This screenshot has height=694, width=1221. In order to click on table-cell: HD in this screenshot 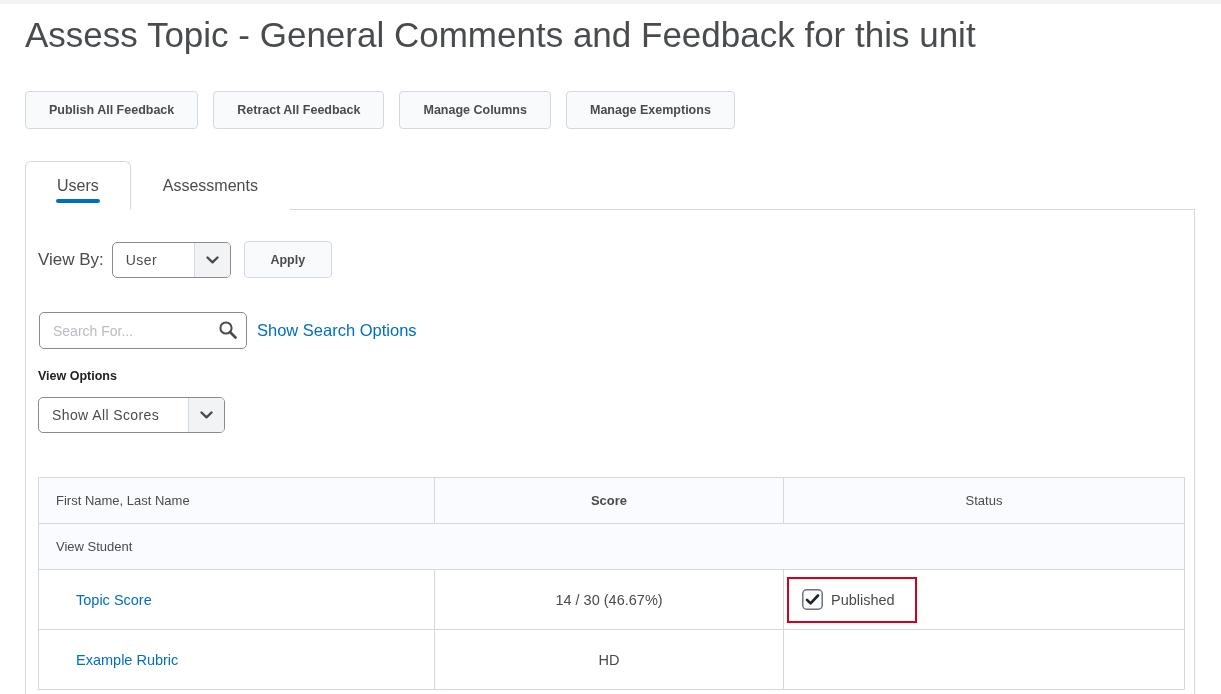, I will do `click(609, 659)`.